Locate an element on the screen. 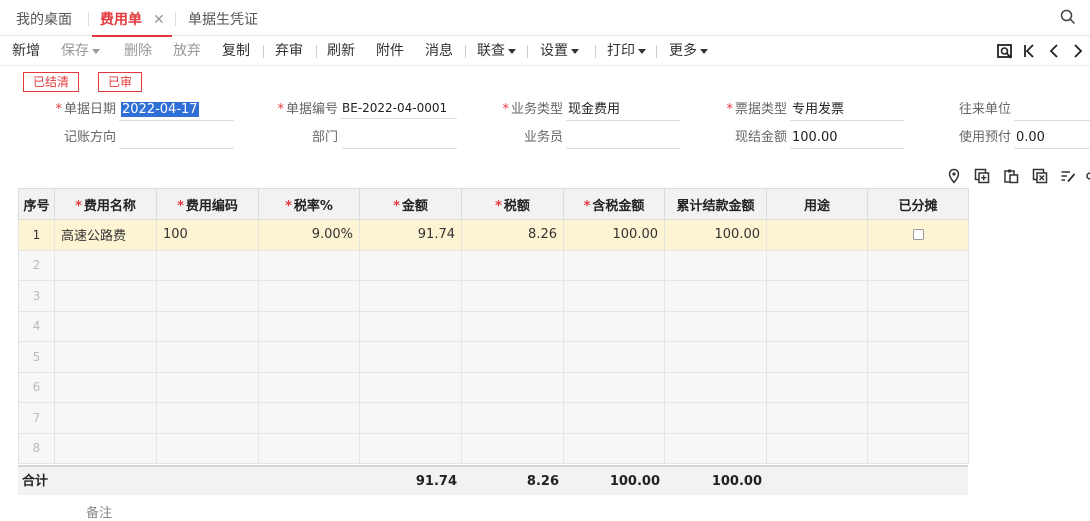 This screenshot has width=1090, height=521. location-pin-icon is located at coordinates (954, 176).